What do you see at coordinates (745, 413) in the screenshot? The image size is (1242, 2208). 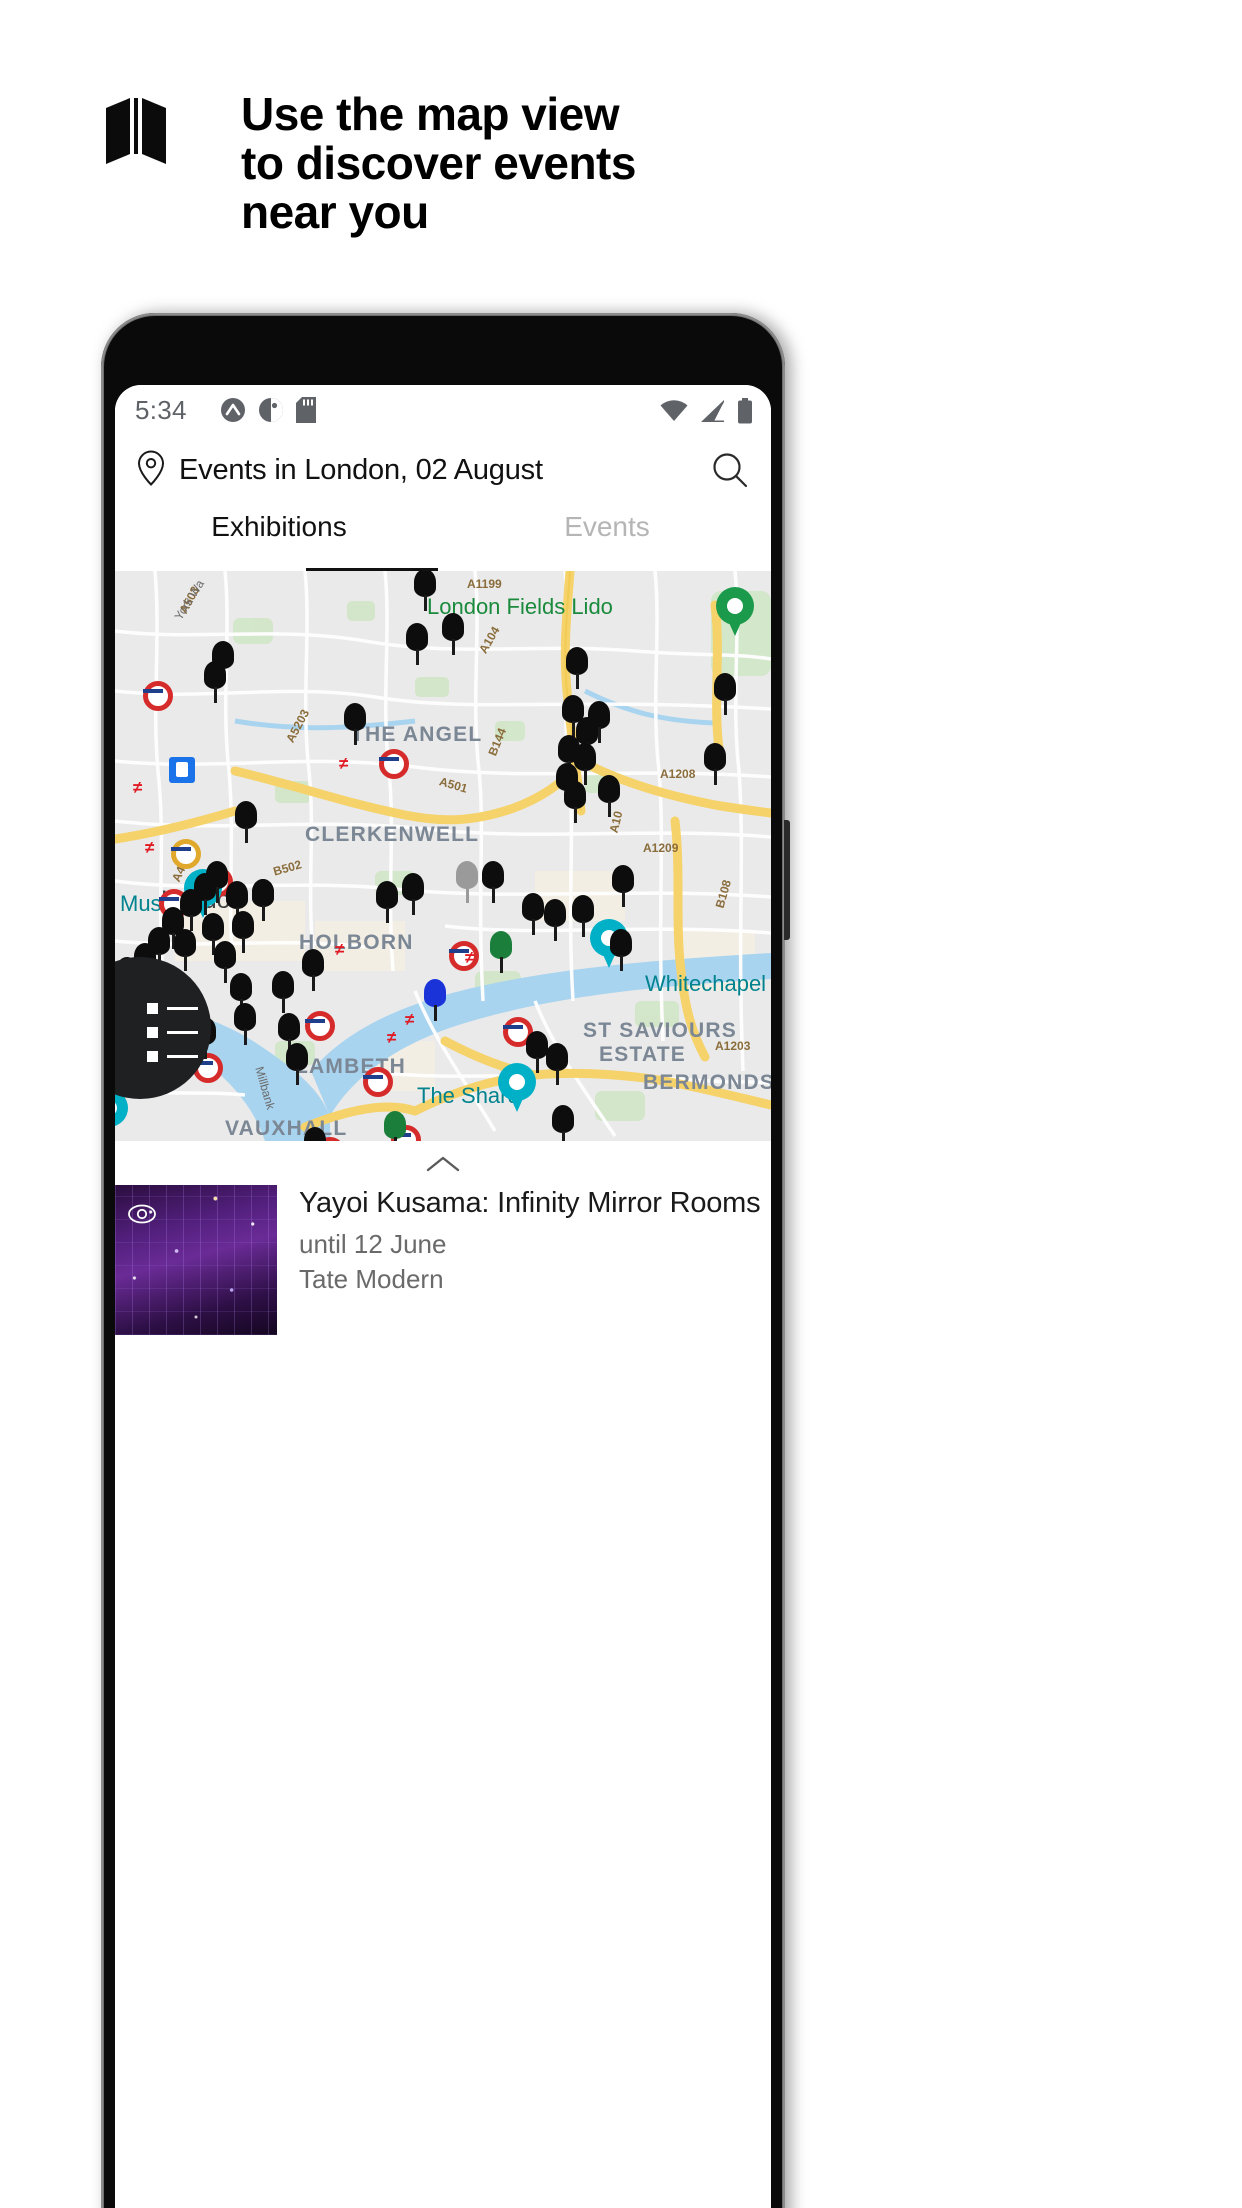 I see `battery-icon` at bounding box center [745, 413].